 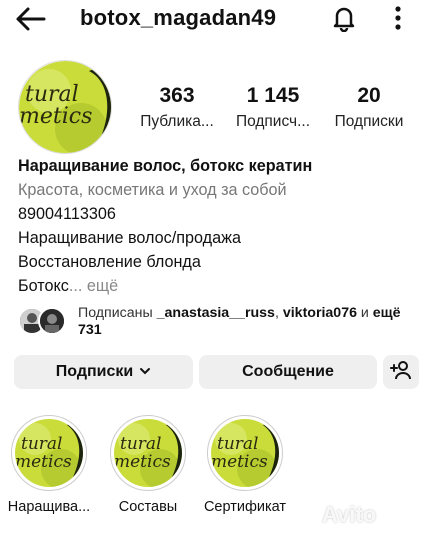 What do you see at coordinates (165, 166) in the screenshot?
I see `bio-name: Наращивание волос, ботокс кератин` at bounding box center [165, 166].